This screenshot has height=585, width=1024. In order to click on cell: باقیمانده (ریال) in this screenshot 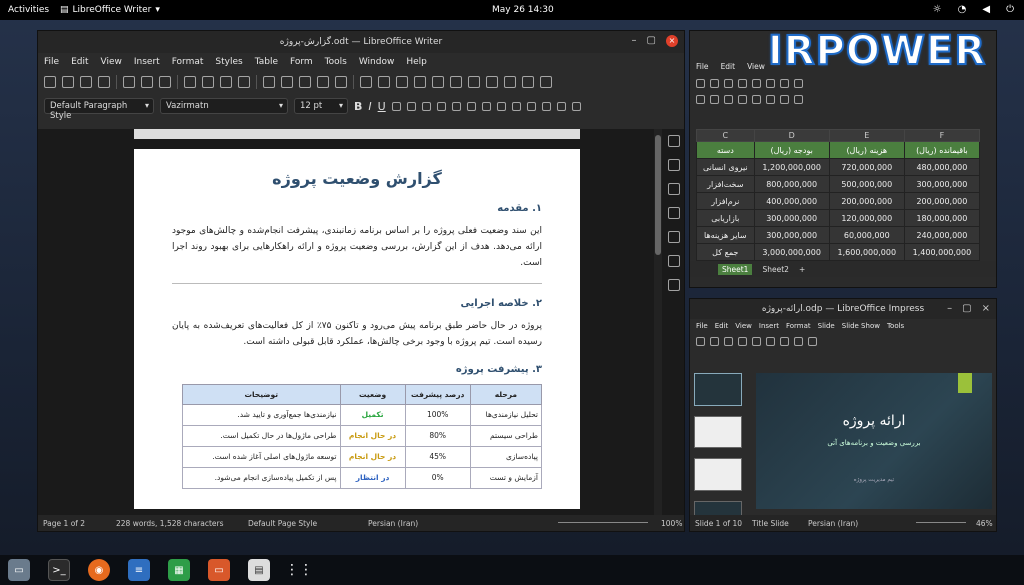, I will do `click(942, 150)`.